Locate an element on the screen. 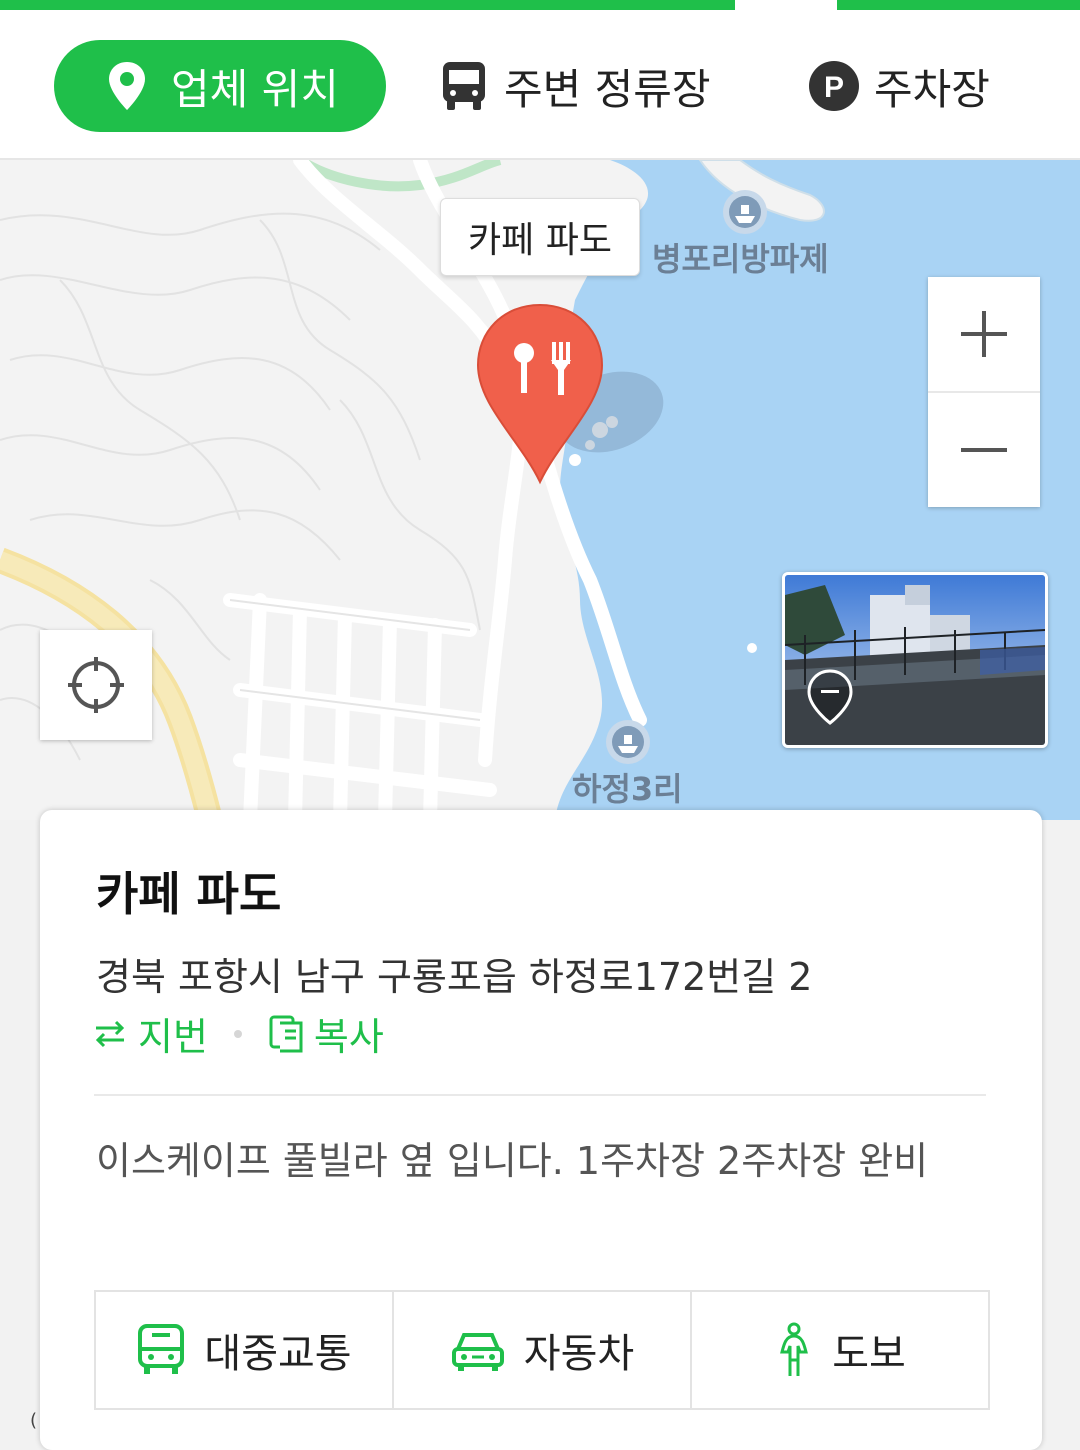 This screenshot has height=1450, width=1080. address-actions: 지번 복사 is located at coordinates (238, 1033).